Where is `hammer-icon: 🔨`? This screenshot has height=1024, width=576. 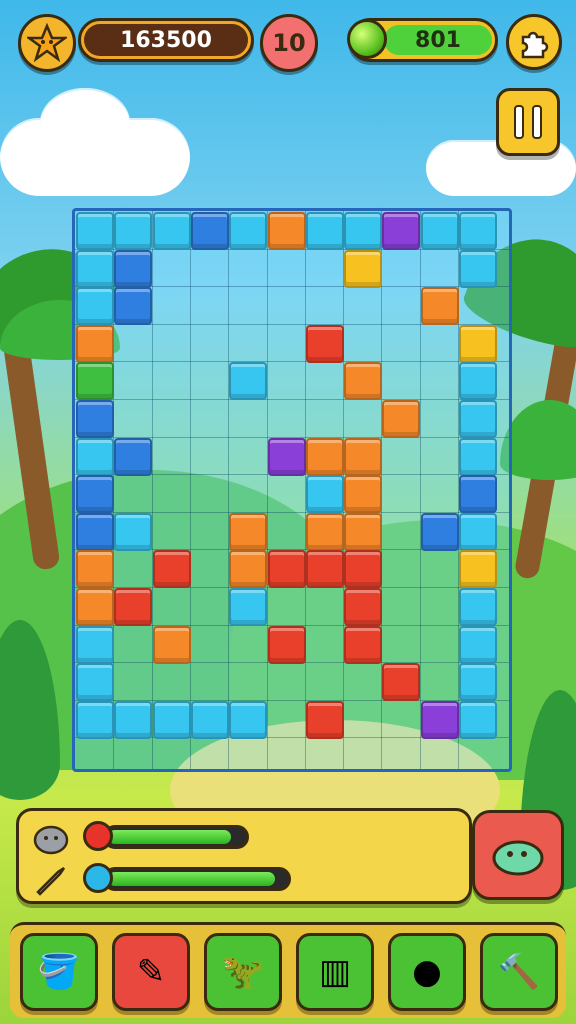 hammer-icon: 🔨 is located at coordinates (519, 972).